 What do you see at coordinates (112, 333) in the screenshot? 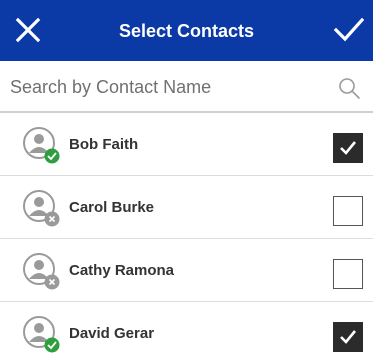
I see `contact-name: David Gerar` at bounding box center [112, 333].